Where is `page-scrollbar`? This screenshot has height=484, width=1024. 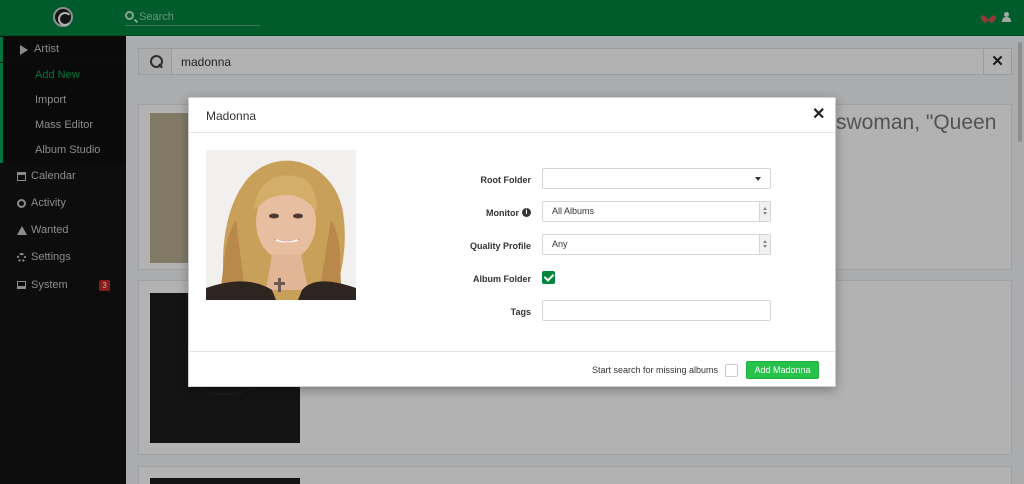
page-scrollbar is located at coordinates (1020, 92).